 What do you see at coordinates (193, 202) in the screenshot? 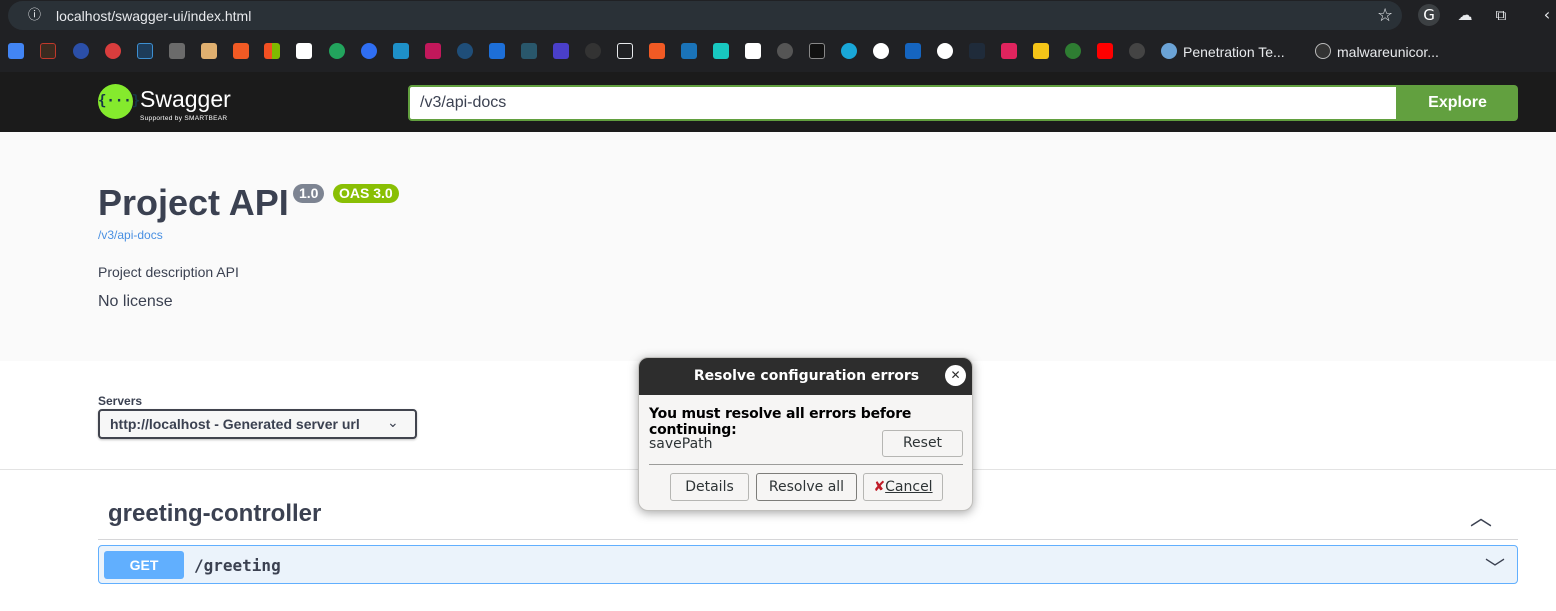
I see `page-title: Project API` at bounding box center [193, 202].